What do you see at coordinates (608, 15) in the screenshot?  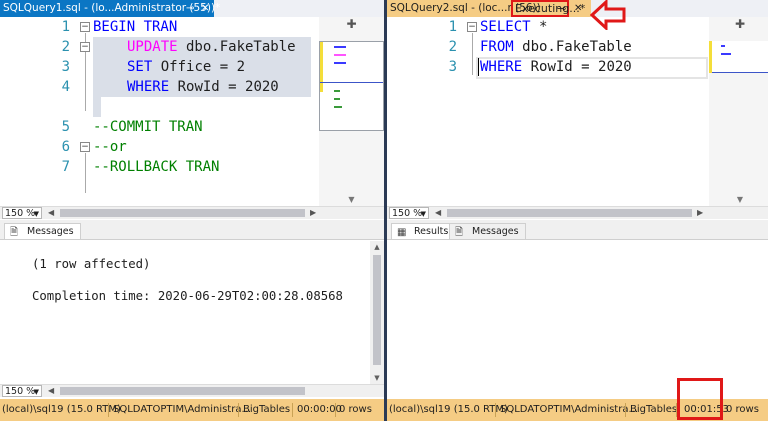 I see `annotation-arrow-icon` at bounding box center [608, 15].